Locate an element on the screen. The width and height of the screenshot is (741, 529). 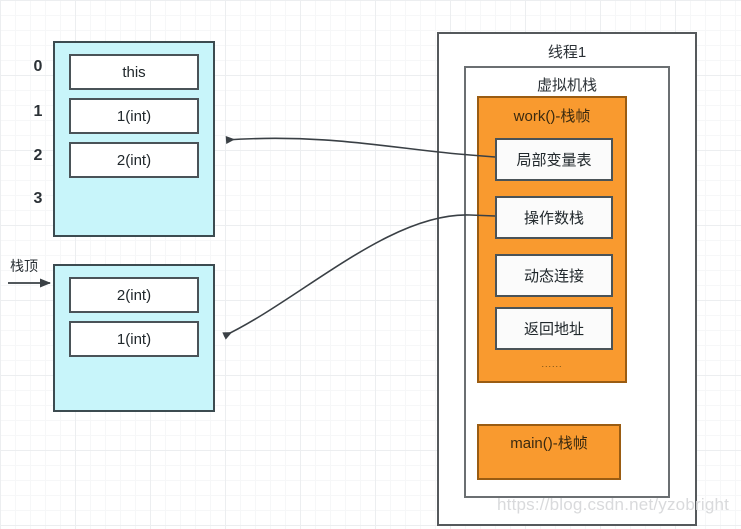
lvt-slot-1: 1(int) is located at coordinates (134, 116).